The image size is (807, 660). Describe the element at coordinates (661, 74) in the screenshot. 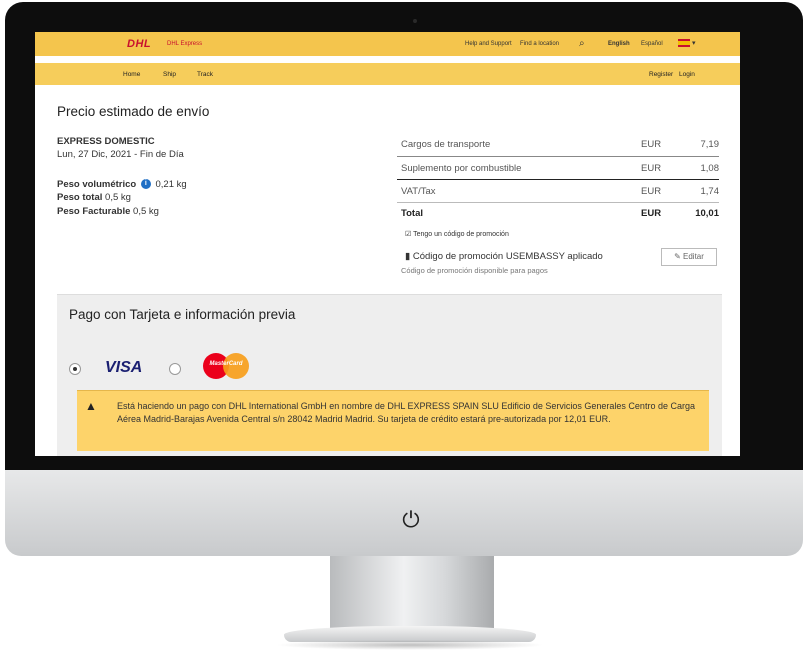

I see `register-link: Register` at that location.